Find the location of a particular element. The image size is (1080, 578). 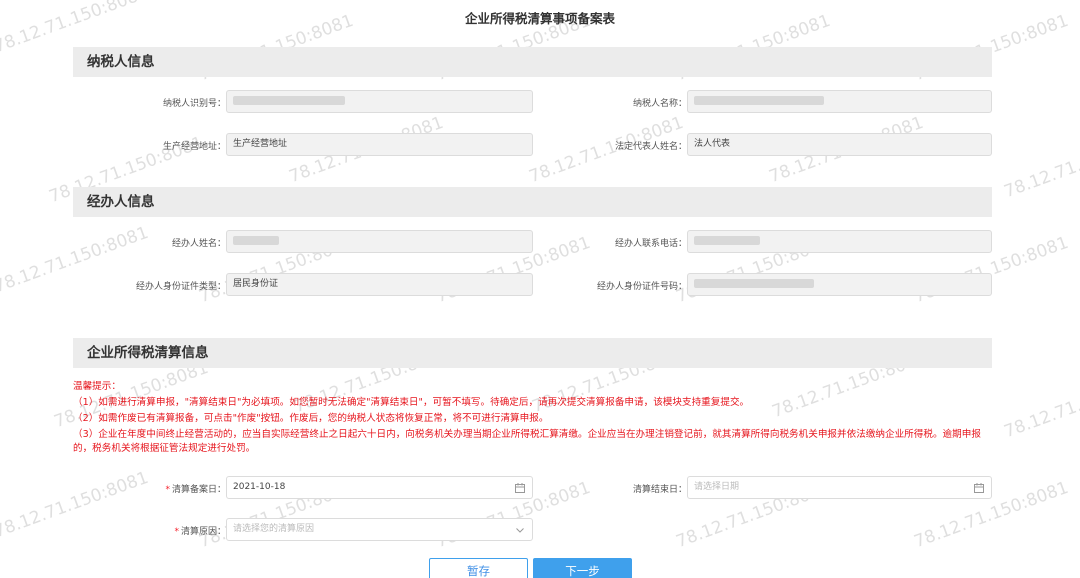

reason-select: 请选择您的清算原因 is located at coordinates (379, 529).